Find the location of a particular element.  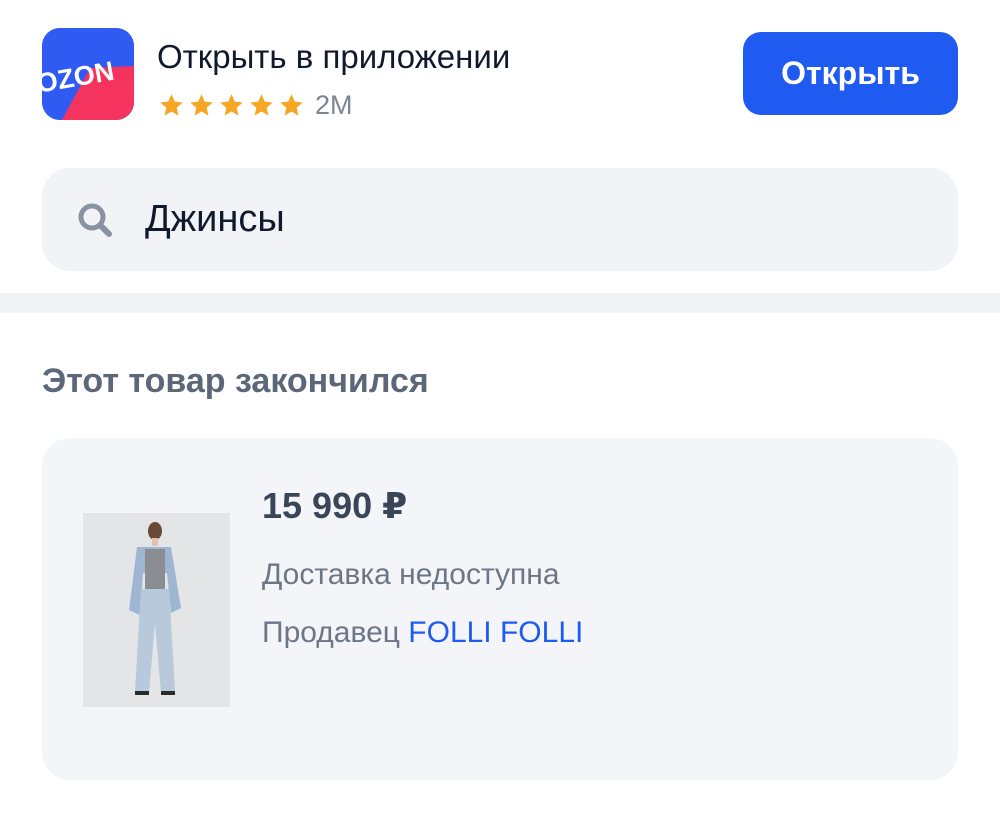

open-app-button: Открыть is located at coordinates (850, 73).